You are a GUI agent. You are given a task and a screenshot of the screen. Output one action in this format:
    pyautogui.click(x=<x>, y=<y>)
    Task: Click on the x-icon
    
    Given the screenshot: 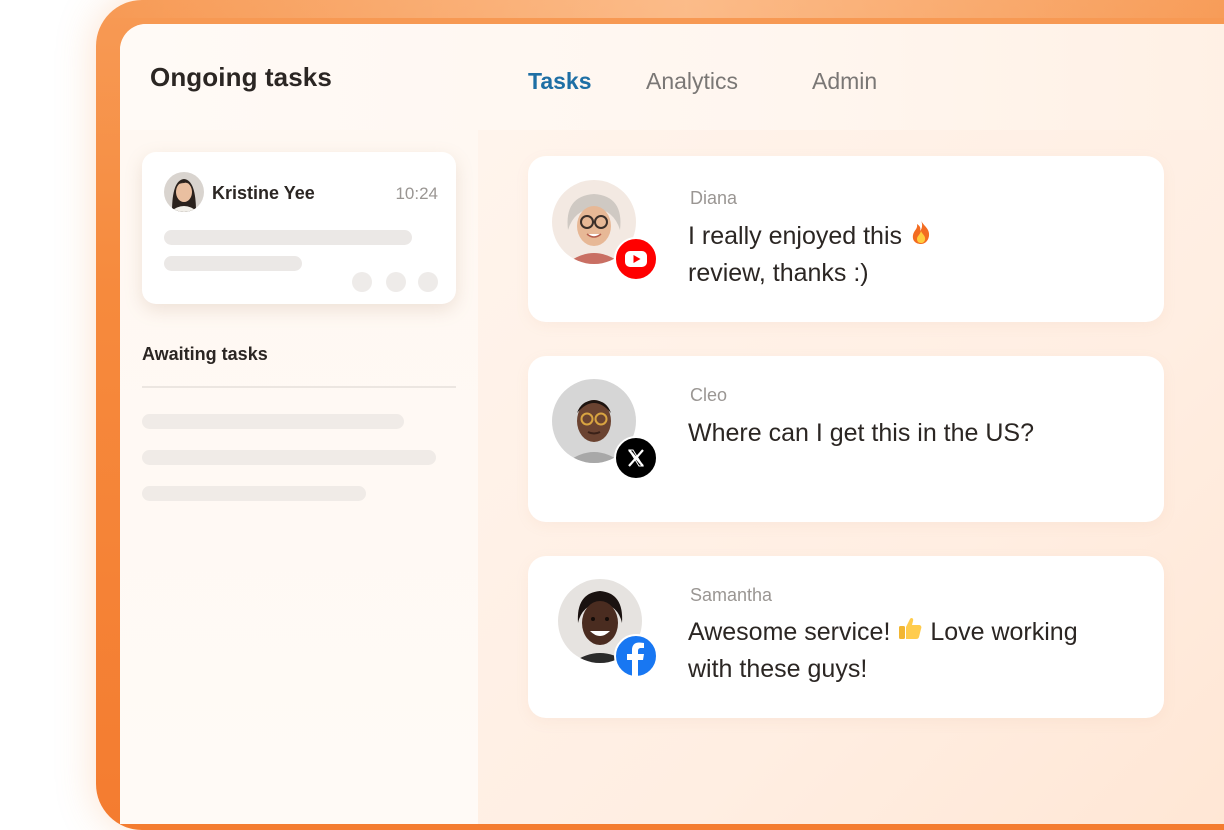 What is the action you would take?
    pyautogui.click(x=636, y=458)
    